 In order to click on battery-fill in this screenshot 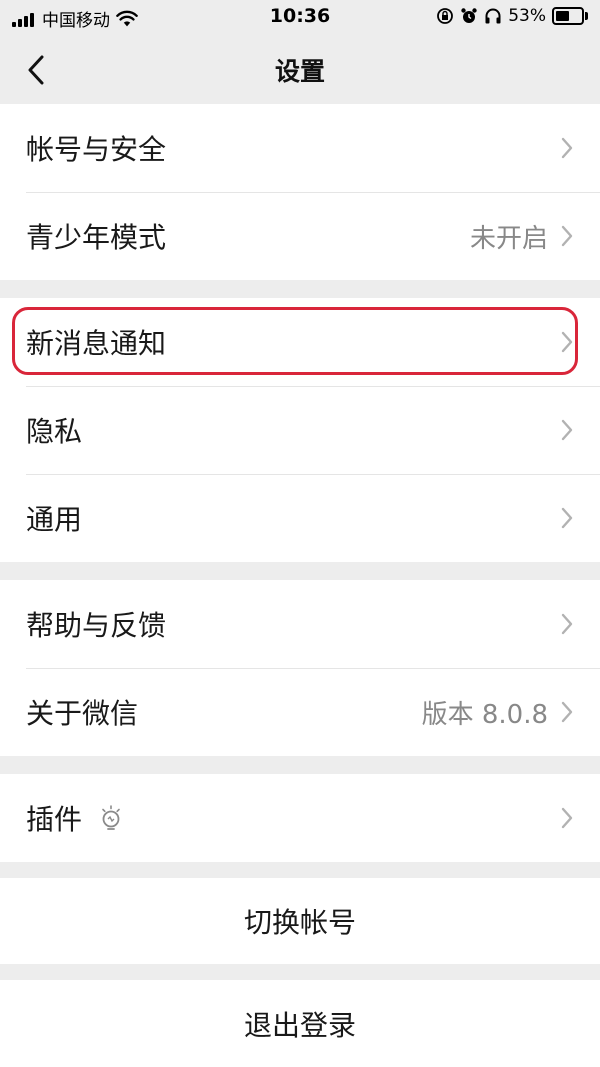, I will do `click(562, 16)`.